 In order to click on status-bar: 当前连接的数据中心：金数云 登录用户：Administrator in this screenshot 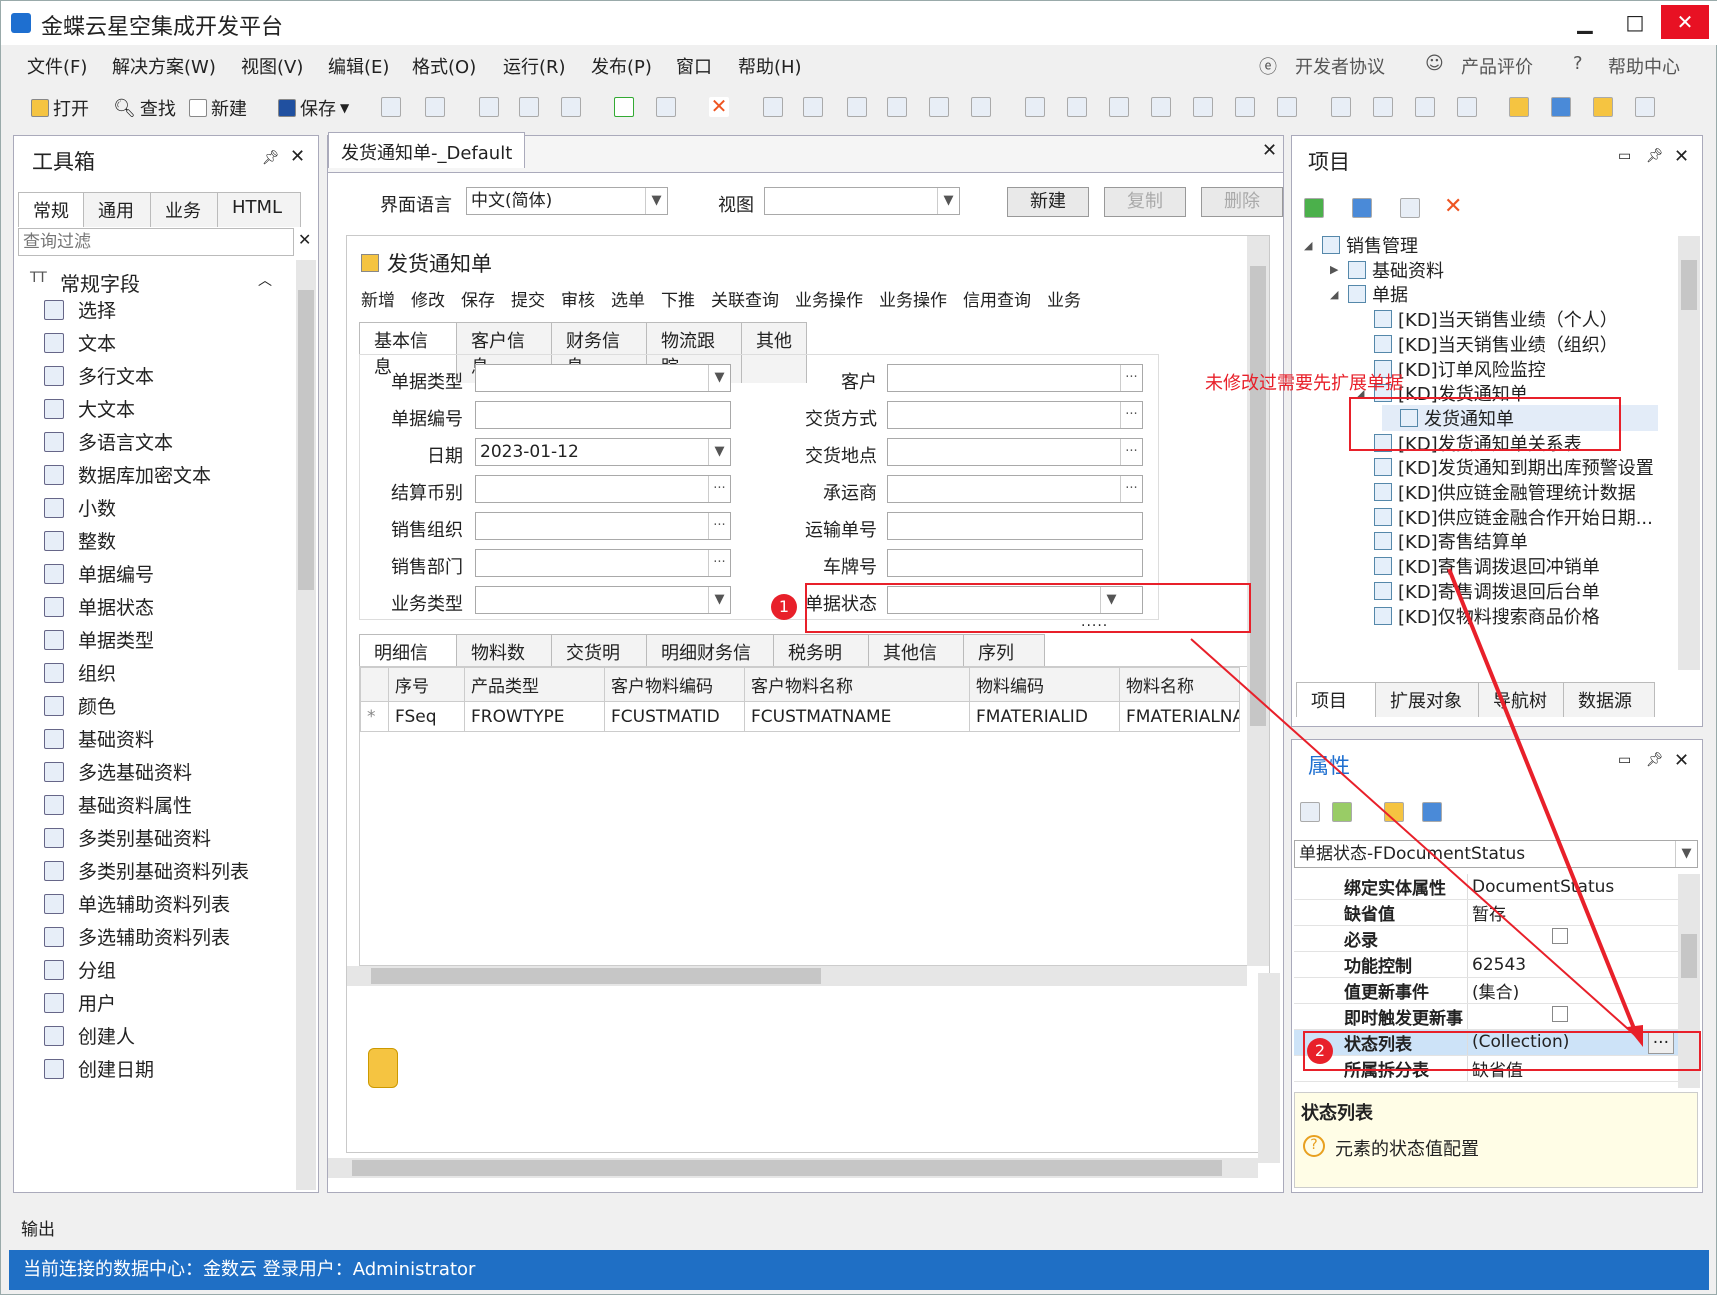, I will do `click(859, 1270)`.